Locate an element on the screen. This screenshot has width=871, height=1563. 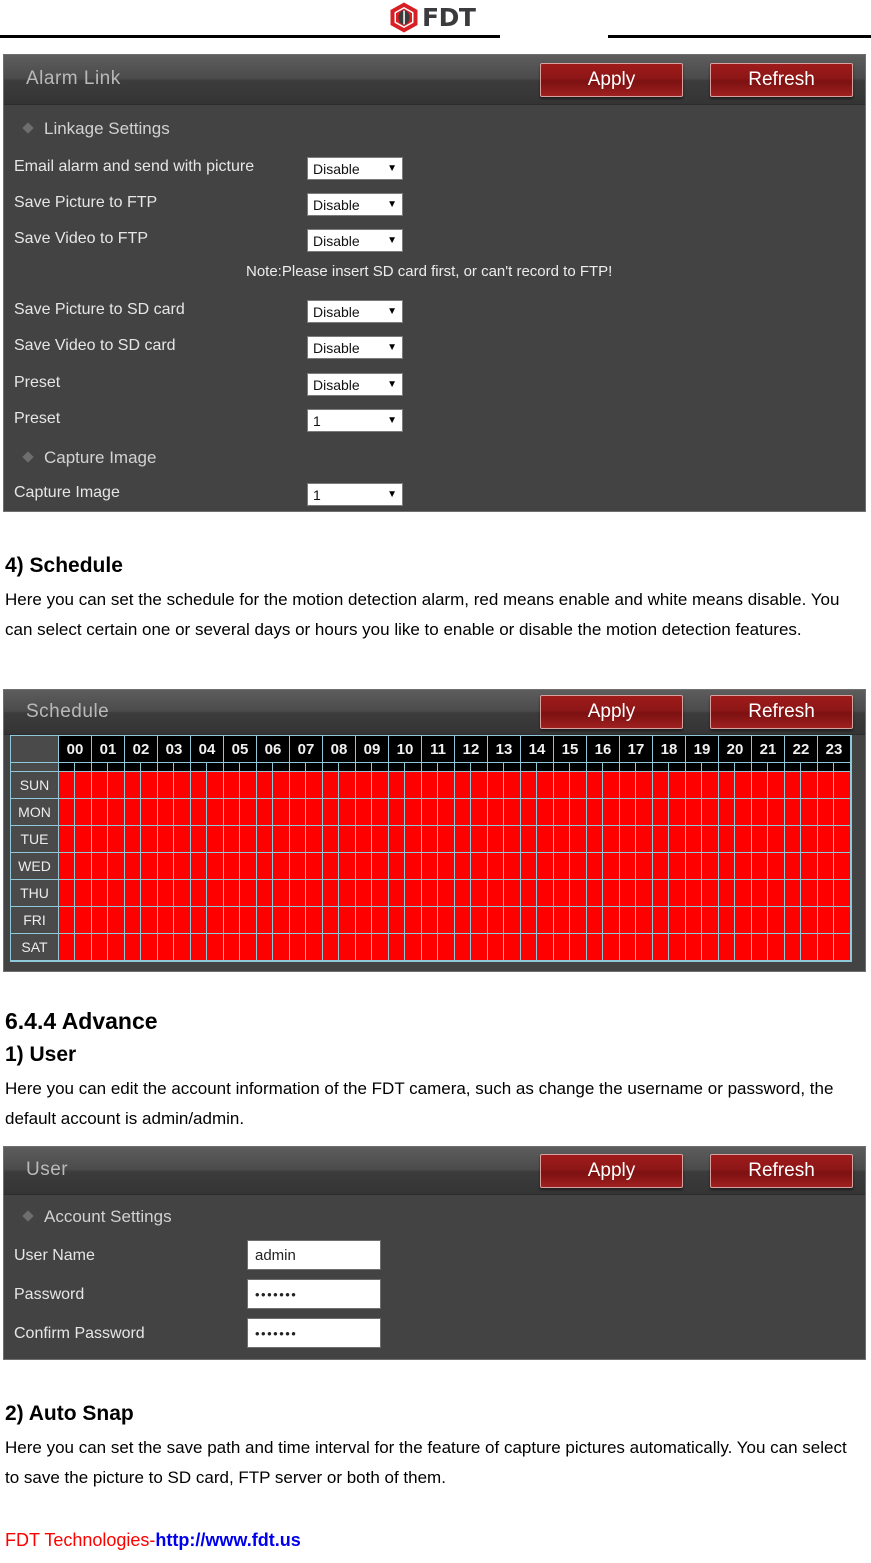
refresh-button: Refresh is located at coordinates (781, 1171).